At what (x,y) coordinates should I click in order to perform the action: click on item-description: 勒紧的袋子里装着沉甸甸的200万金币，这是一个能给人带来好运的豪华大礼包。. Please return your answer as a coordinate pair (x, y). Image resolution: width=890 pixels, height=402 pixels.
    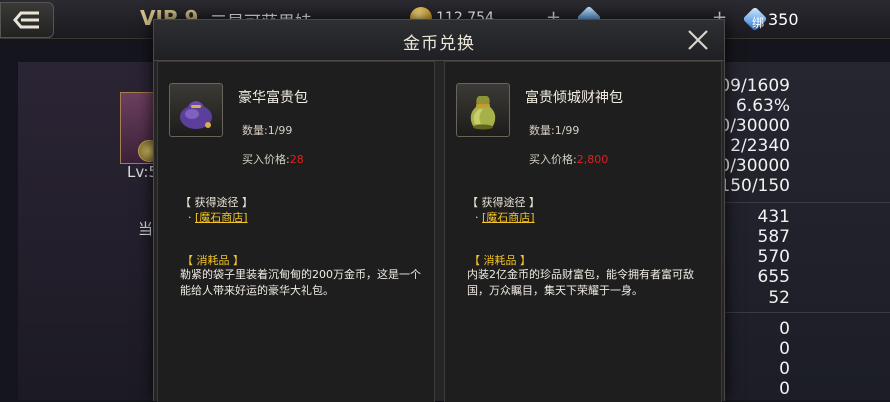
    Looking at the image, I should click on (300, 282).